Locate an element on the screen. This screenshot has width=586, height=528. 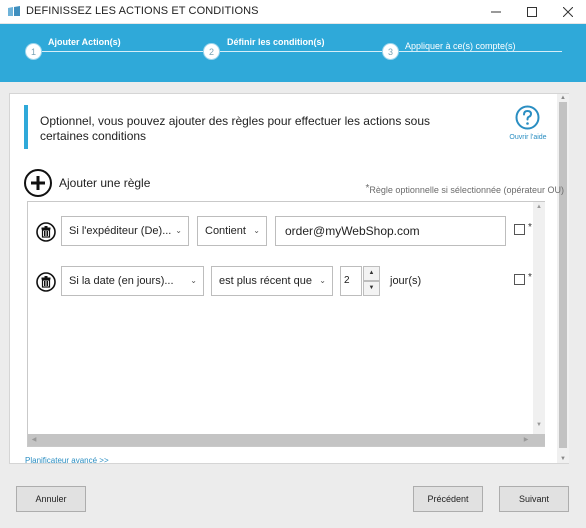
close-button is located at coordinates (568, 12).